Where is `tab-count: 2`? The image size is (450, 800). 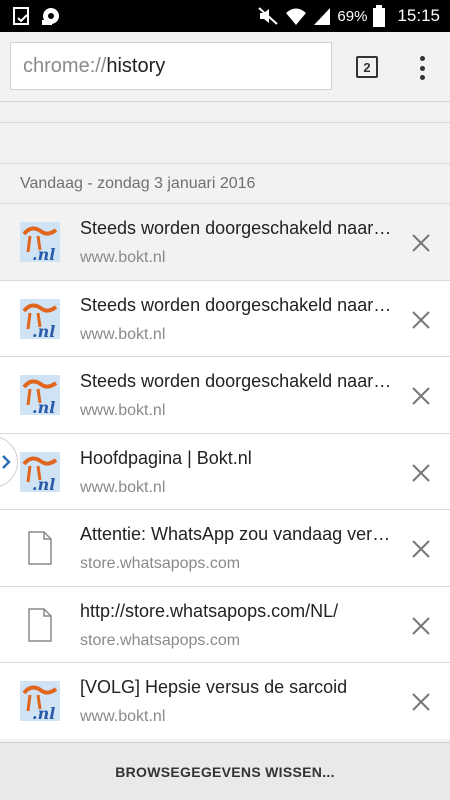
tab-count: 2 is located at coordinates (367, 67).